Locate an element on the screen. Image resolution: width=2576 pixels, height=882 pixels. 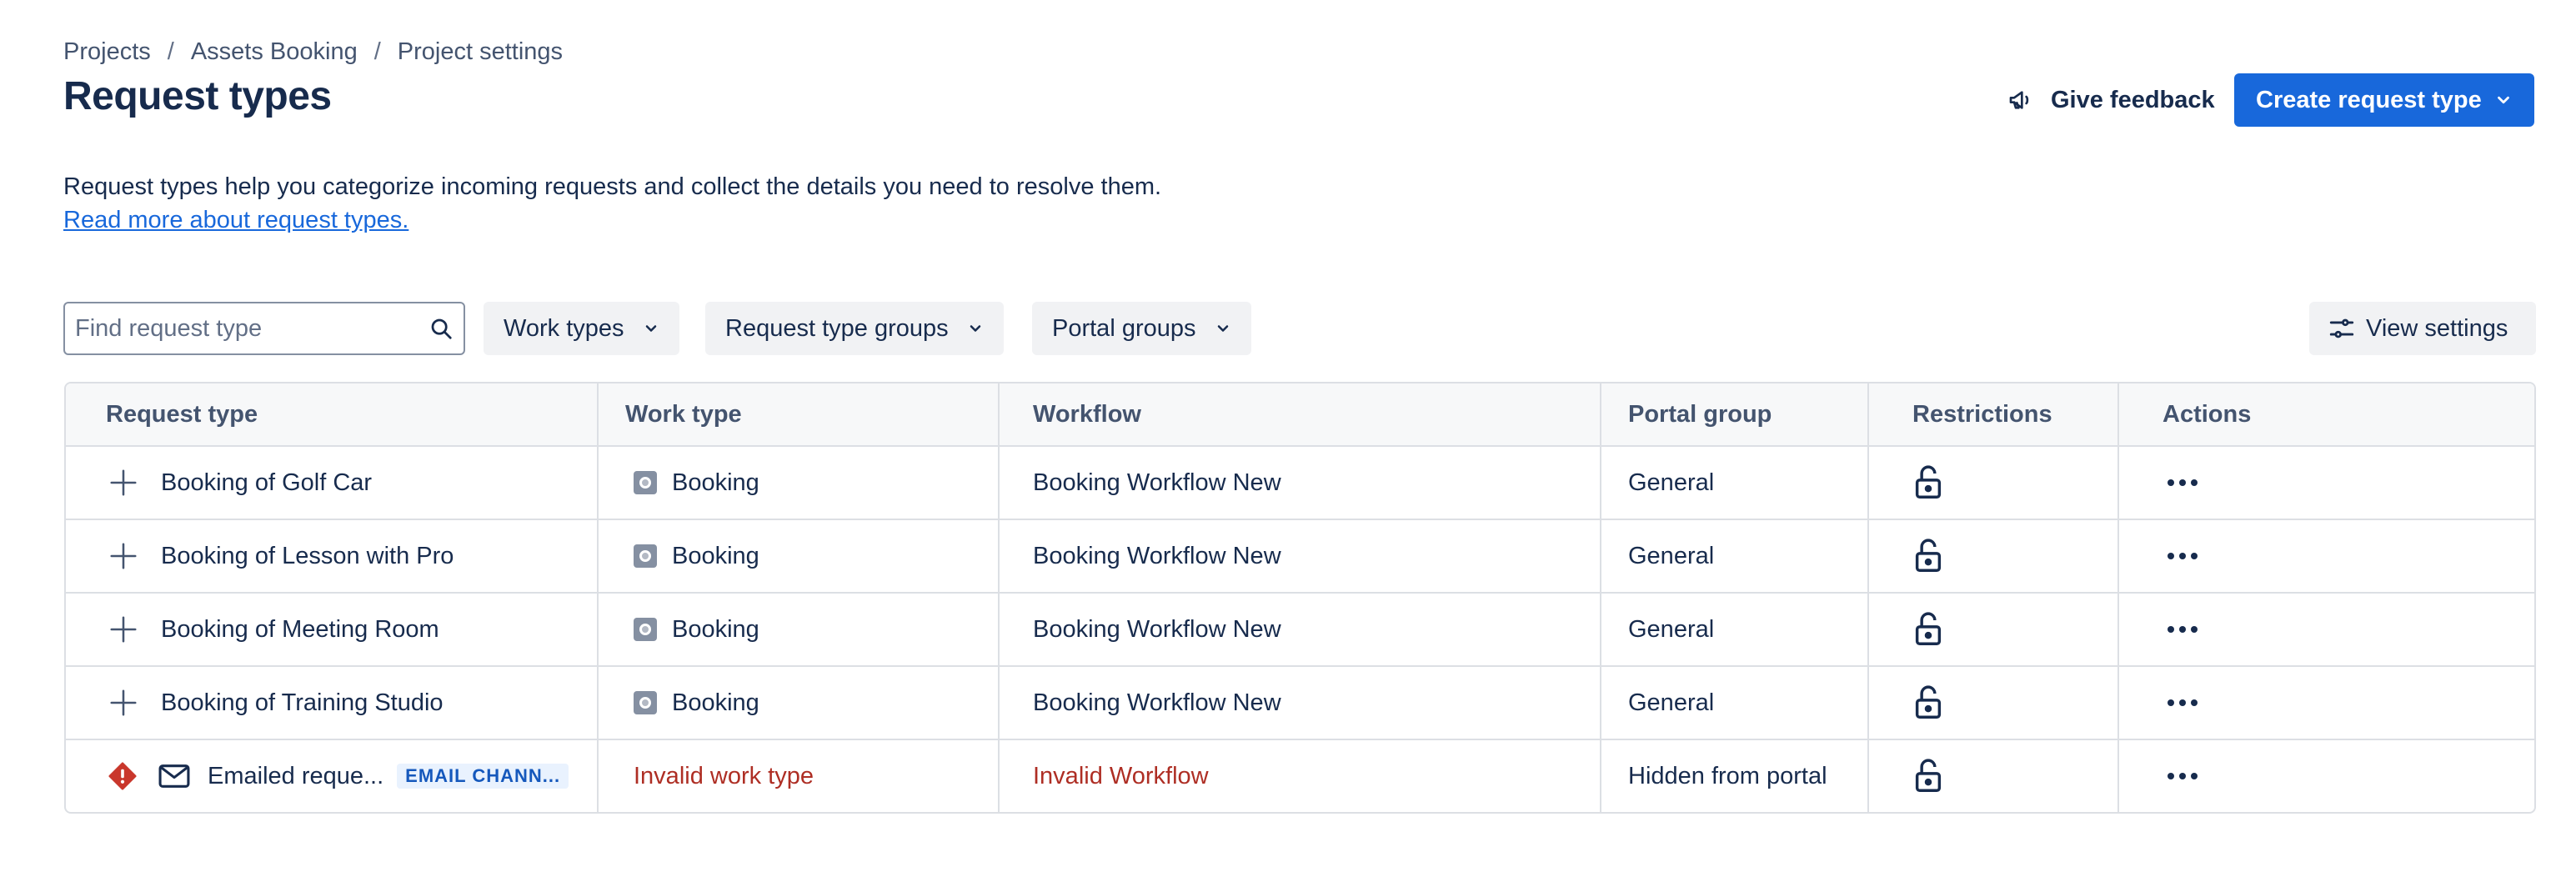
create-request-type-label: Create request type is located at coordinates (2369, 99).